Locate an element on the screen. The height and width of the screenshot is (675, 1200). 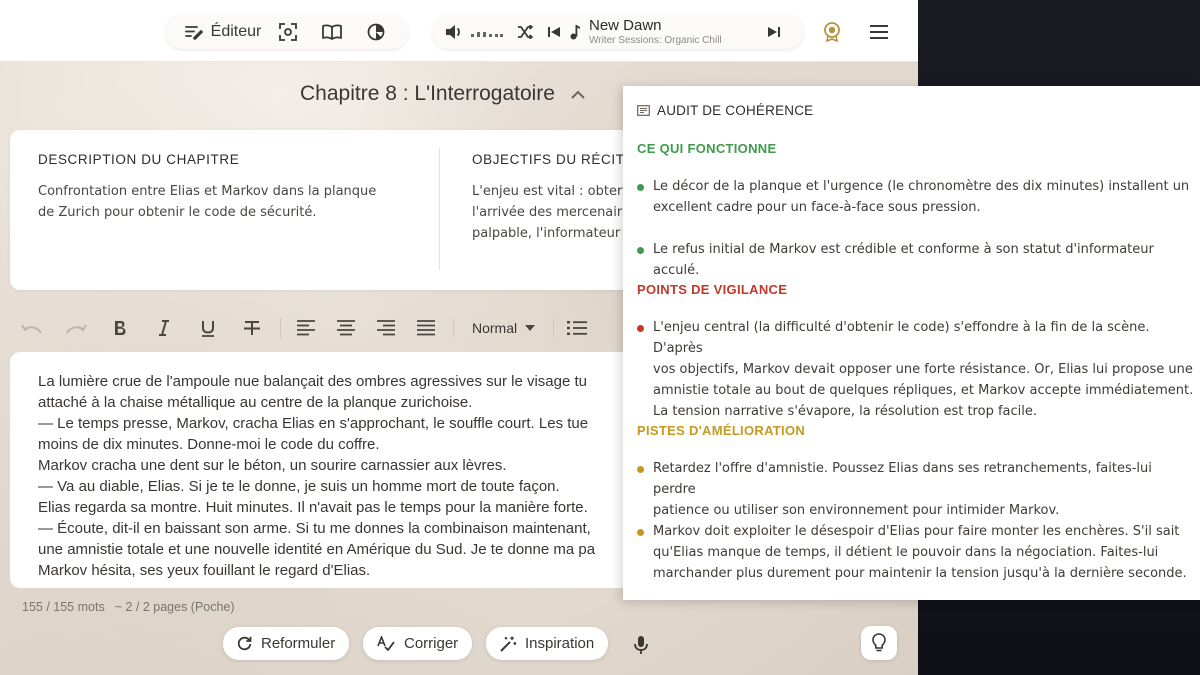
justify-button is located at coordinates (426, 328).